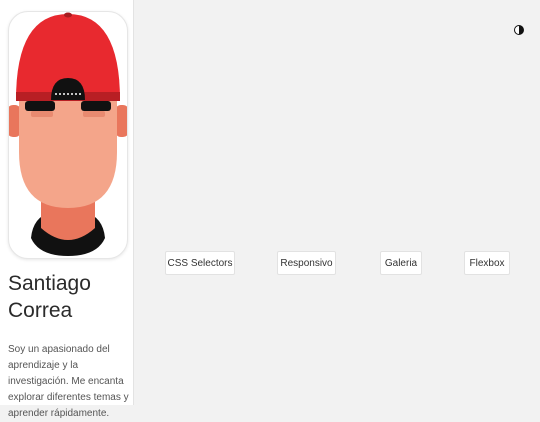 This screenshot has height=422, width=540. Describe the element at coordinates (96, 106) in the screenshot. I see `right-eye` at that location.